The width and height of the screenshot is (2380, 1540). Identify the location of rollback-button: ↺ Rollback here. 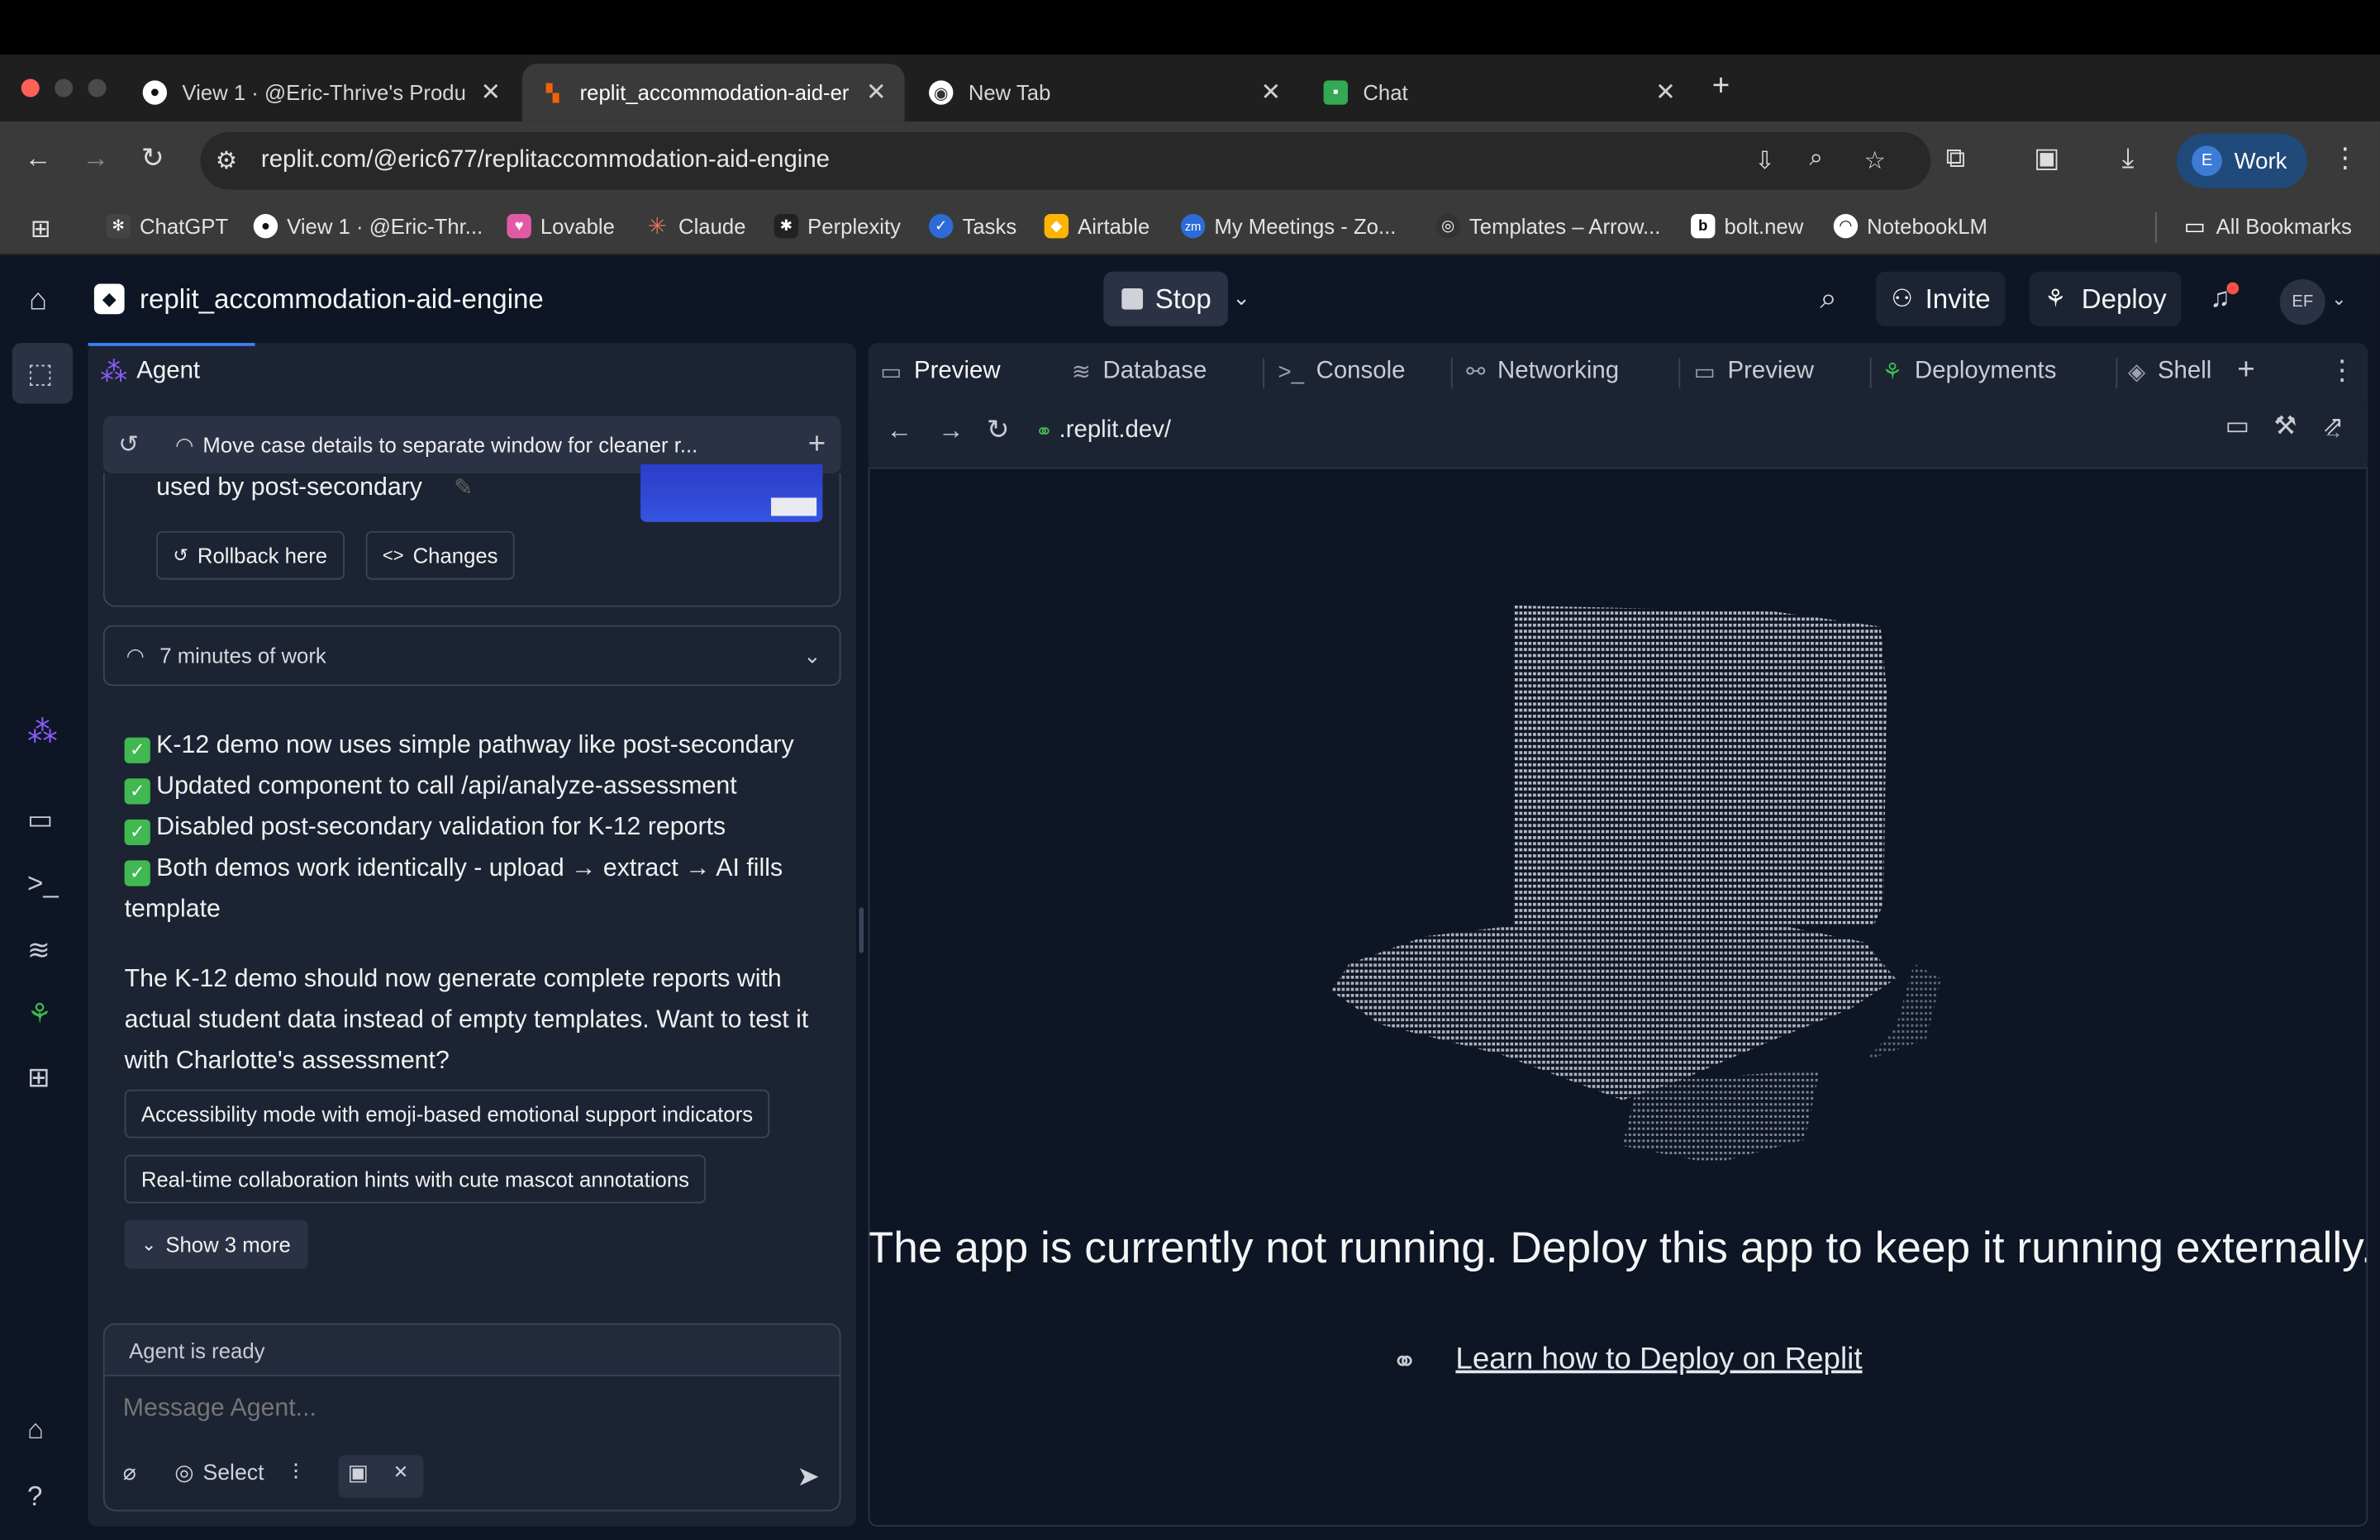
(250, 555).